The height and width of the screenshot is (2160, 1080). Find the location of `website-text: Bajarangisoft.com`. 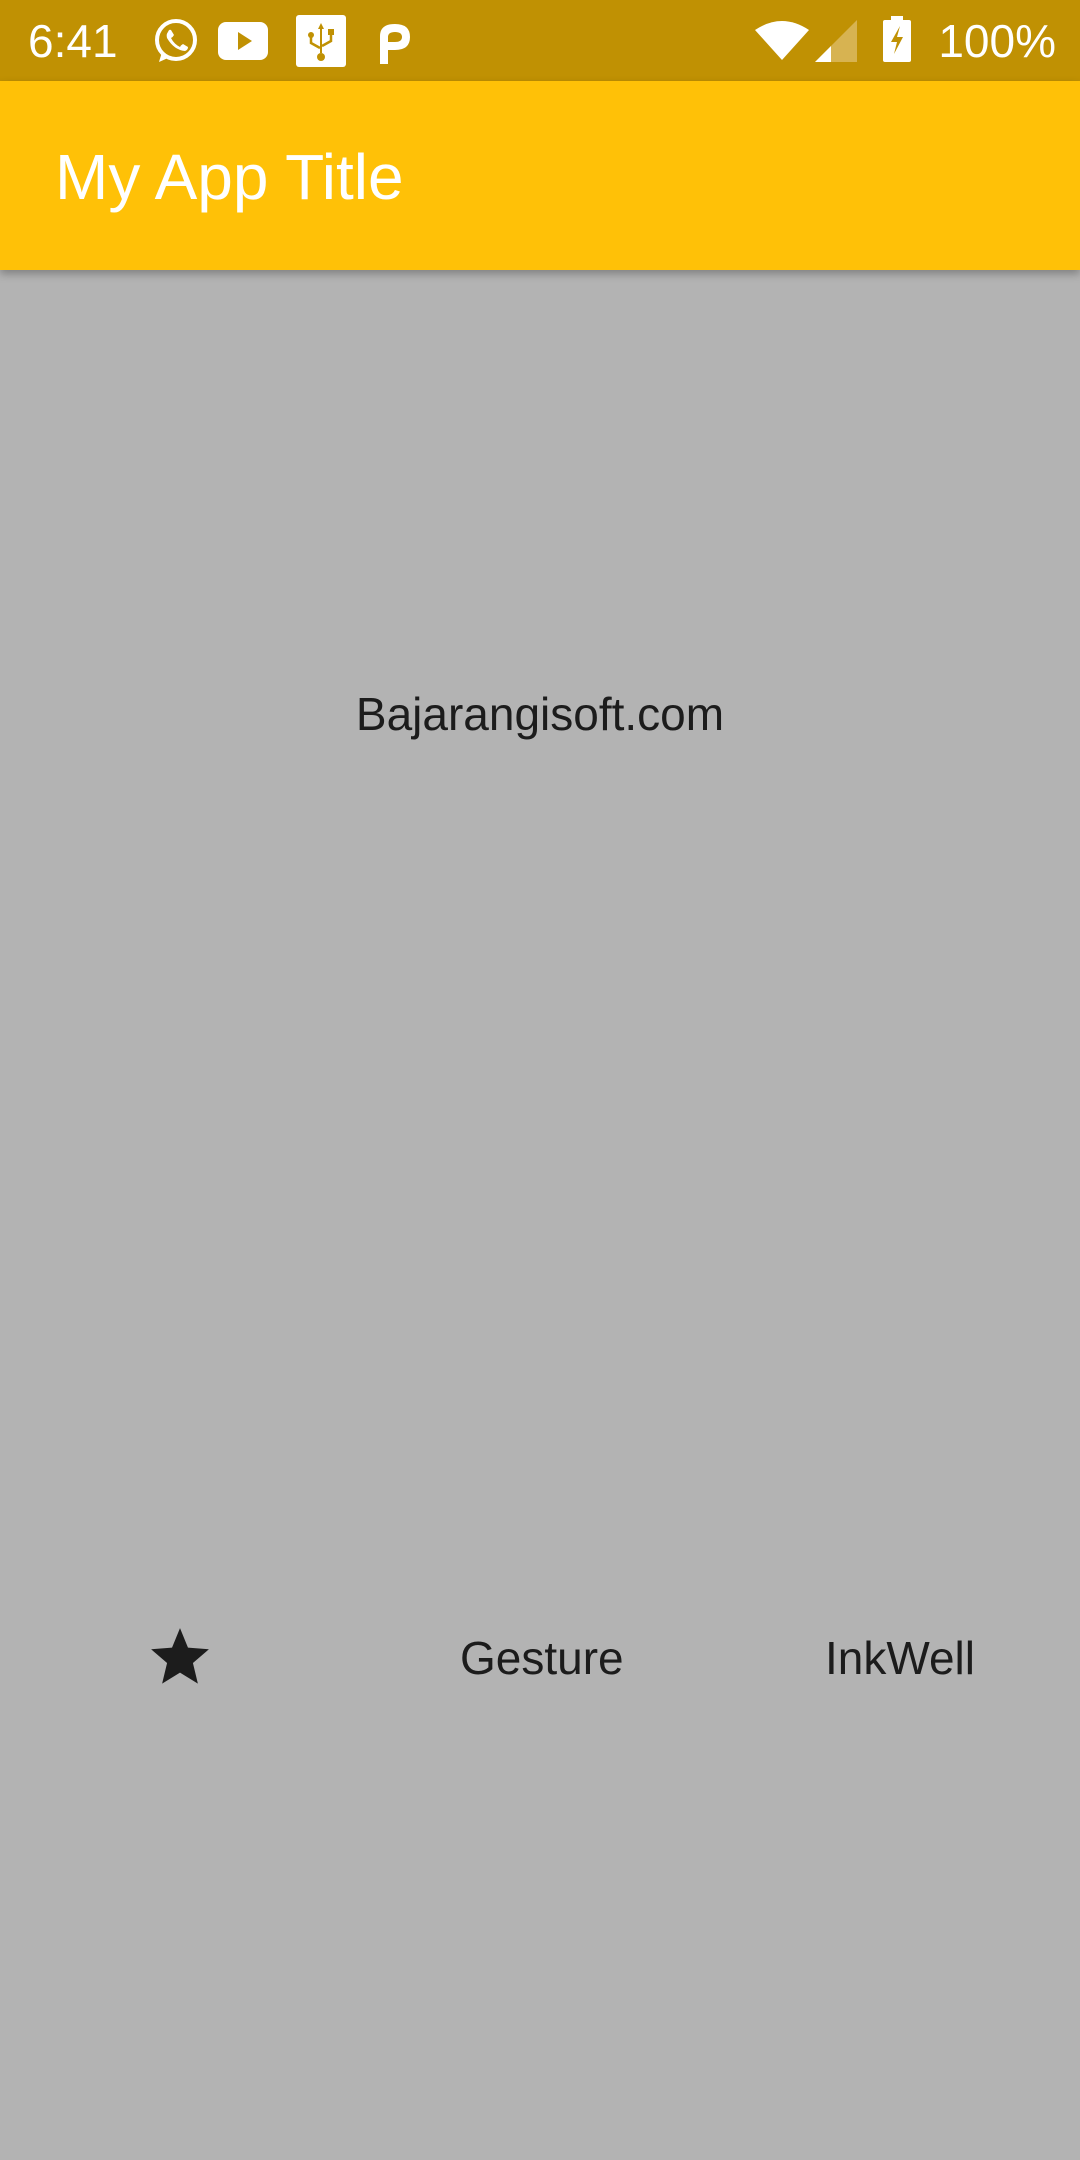

website-text: Bajarangisoft.com is located at coordinates (540, 714).